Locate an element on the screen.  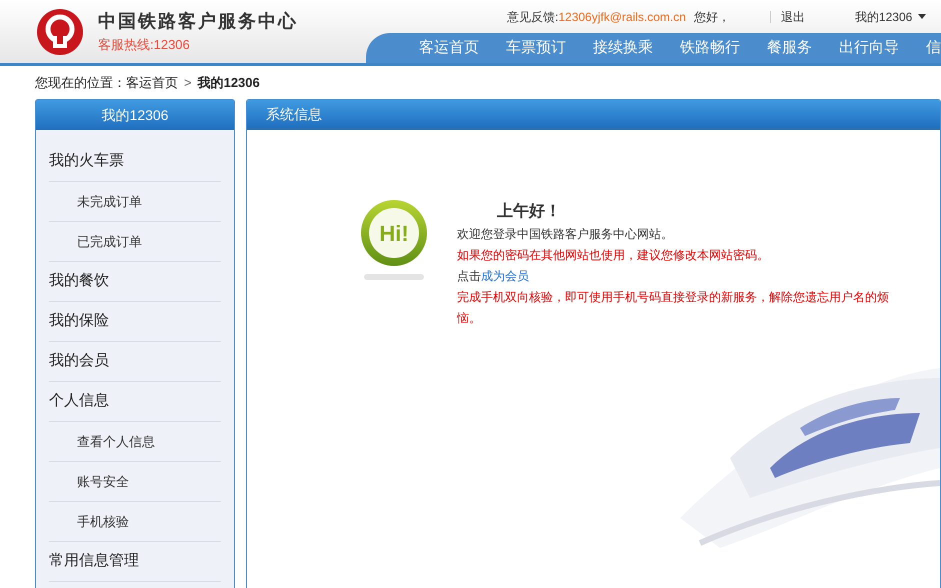
badge-shadow is located at coordinates (394, 277).